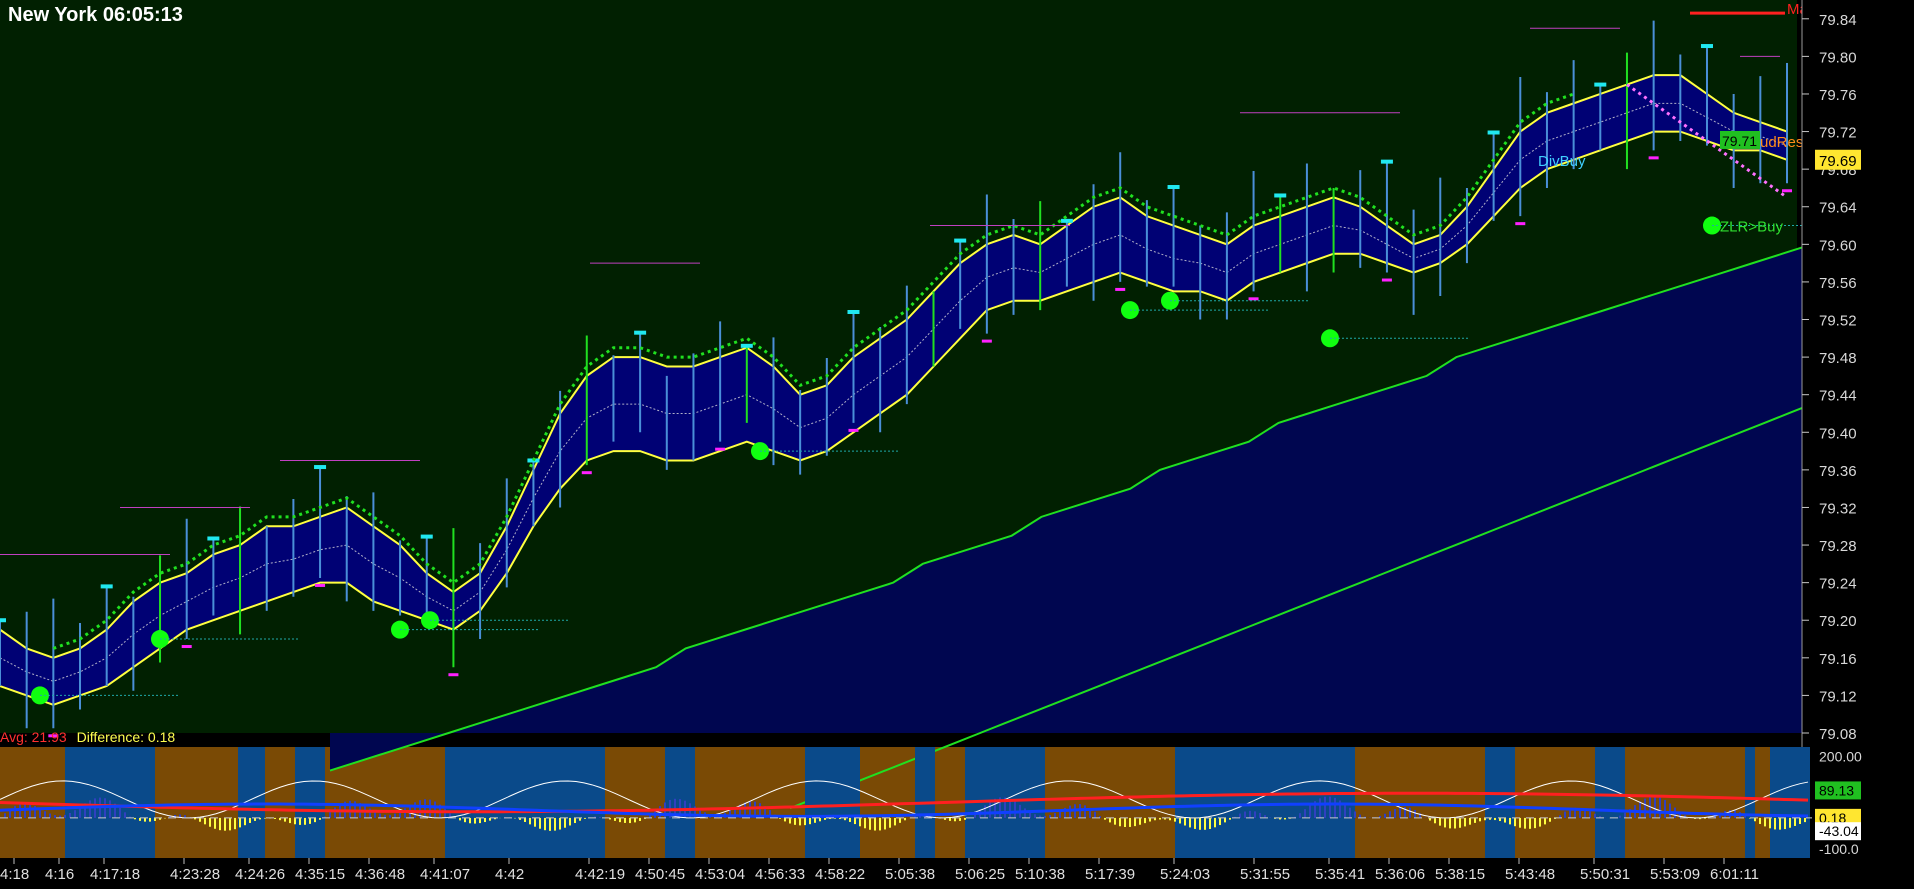  I want to click on difference-readout: Difference: 0.18, so click(126, 737).